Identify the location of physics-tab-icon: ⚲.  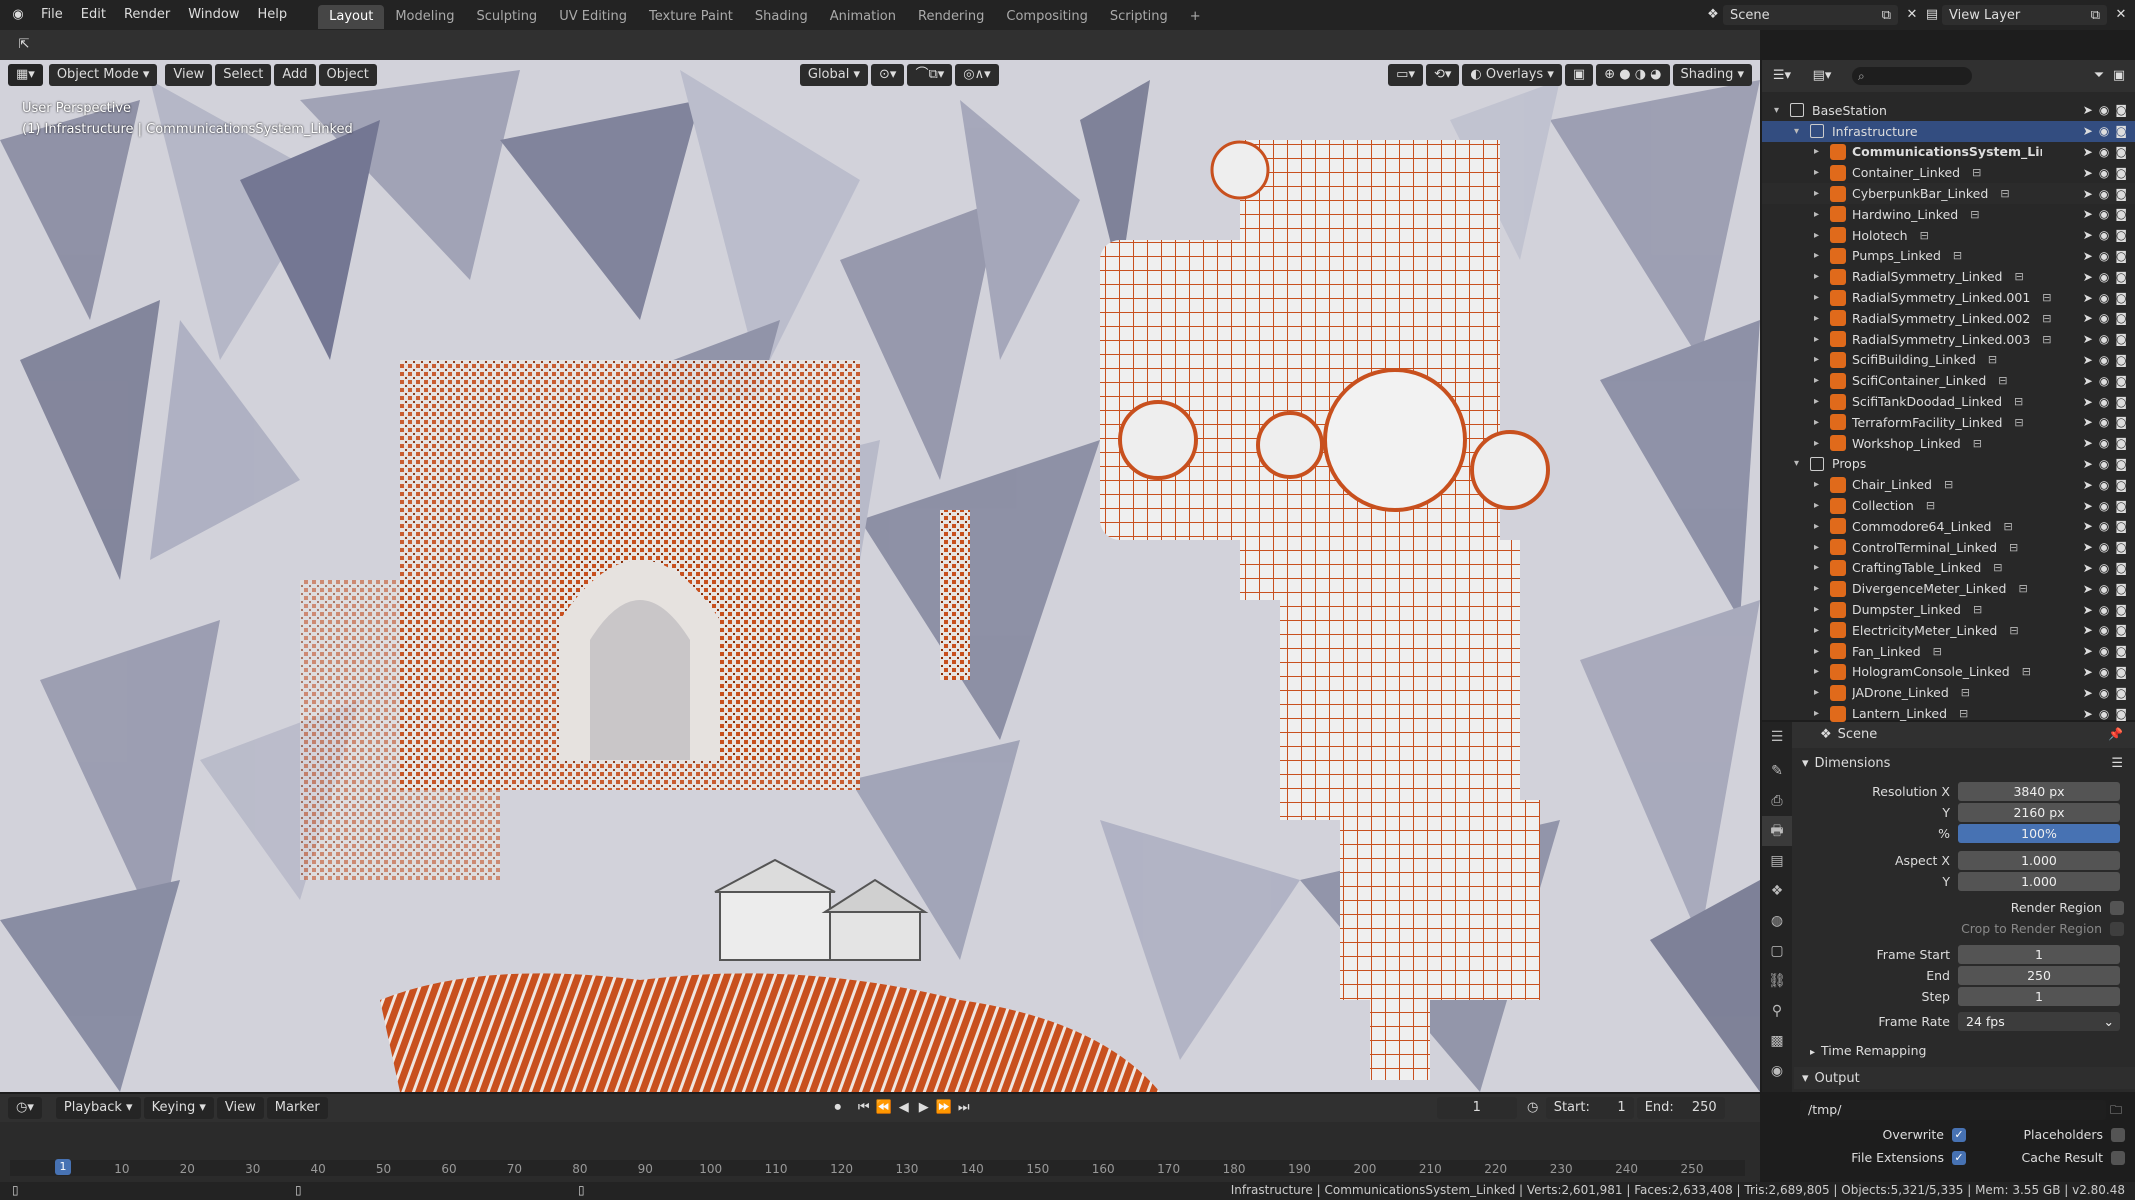
(1777, 1011).